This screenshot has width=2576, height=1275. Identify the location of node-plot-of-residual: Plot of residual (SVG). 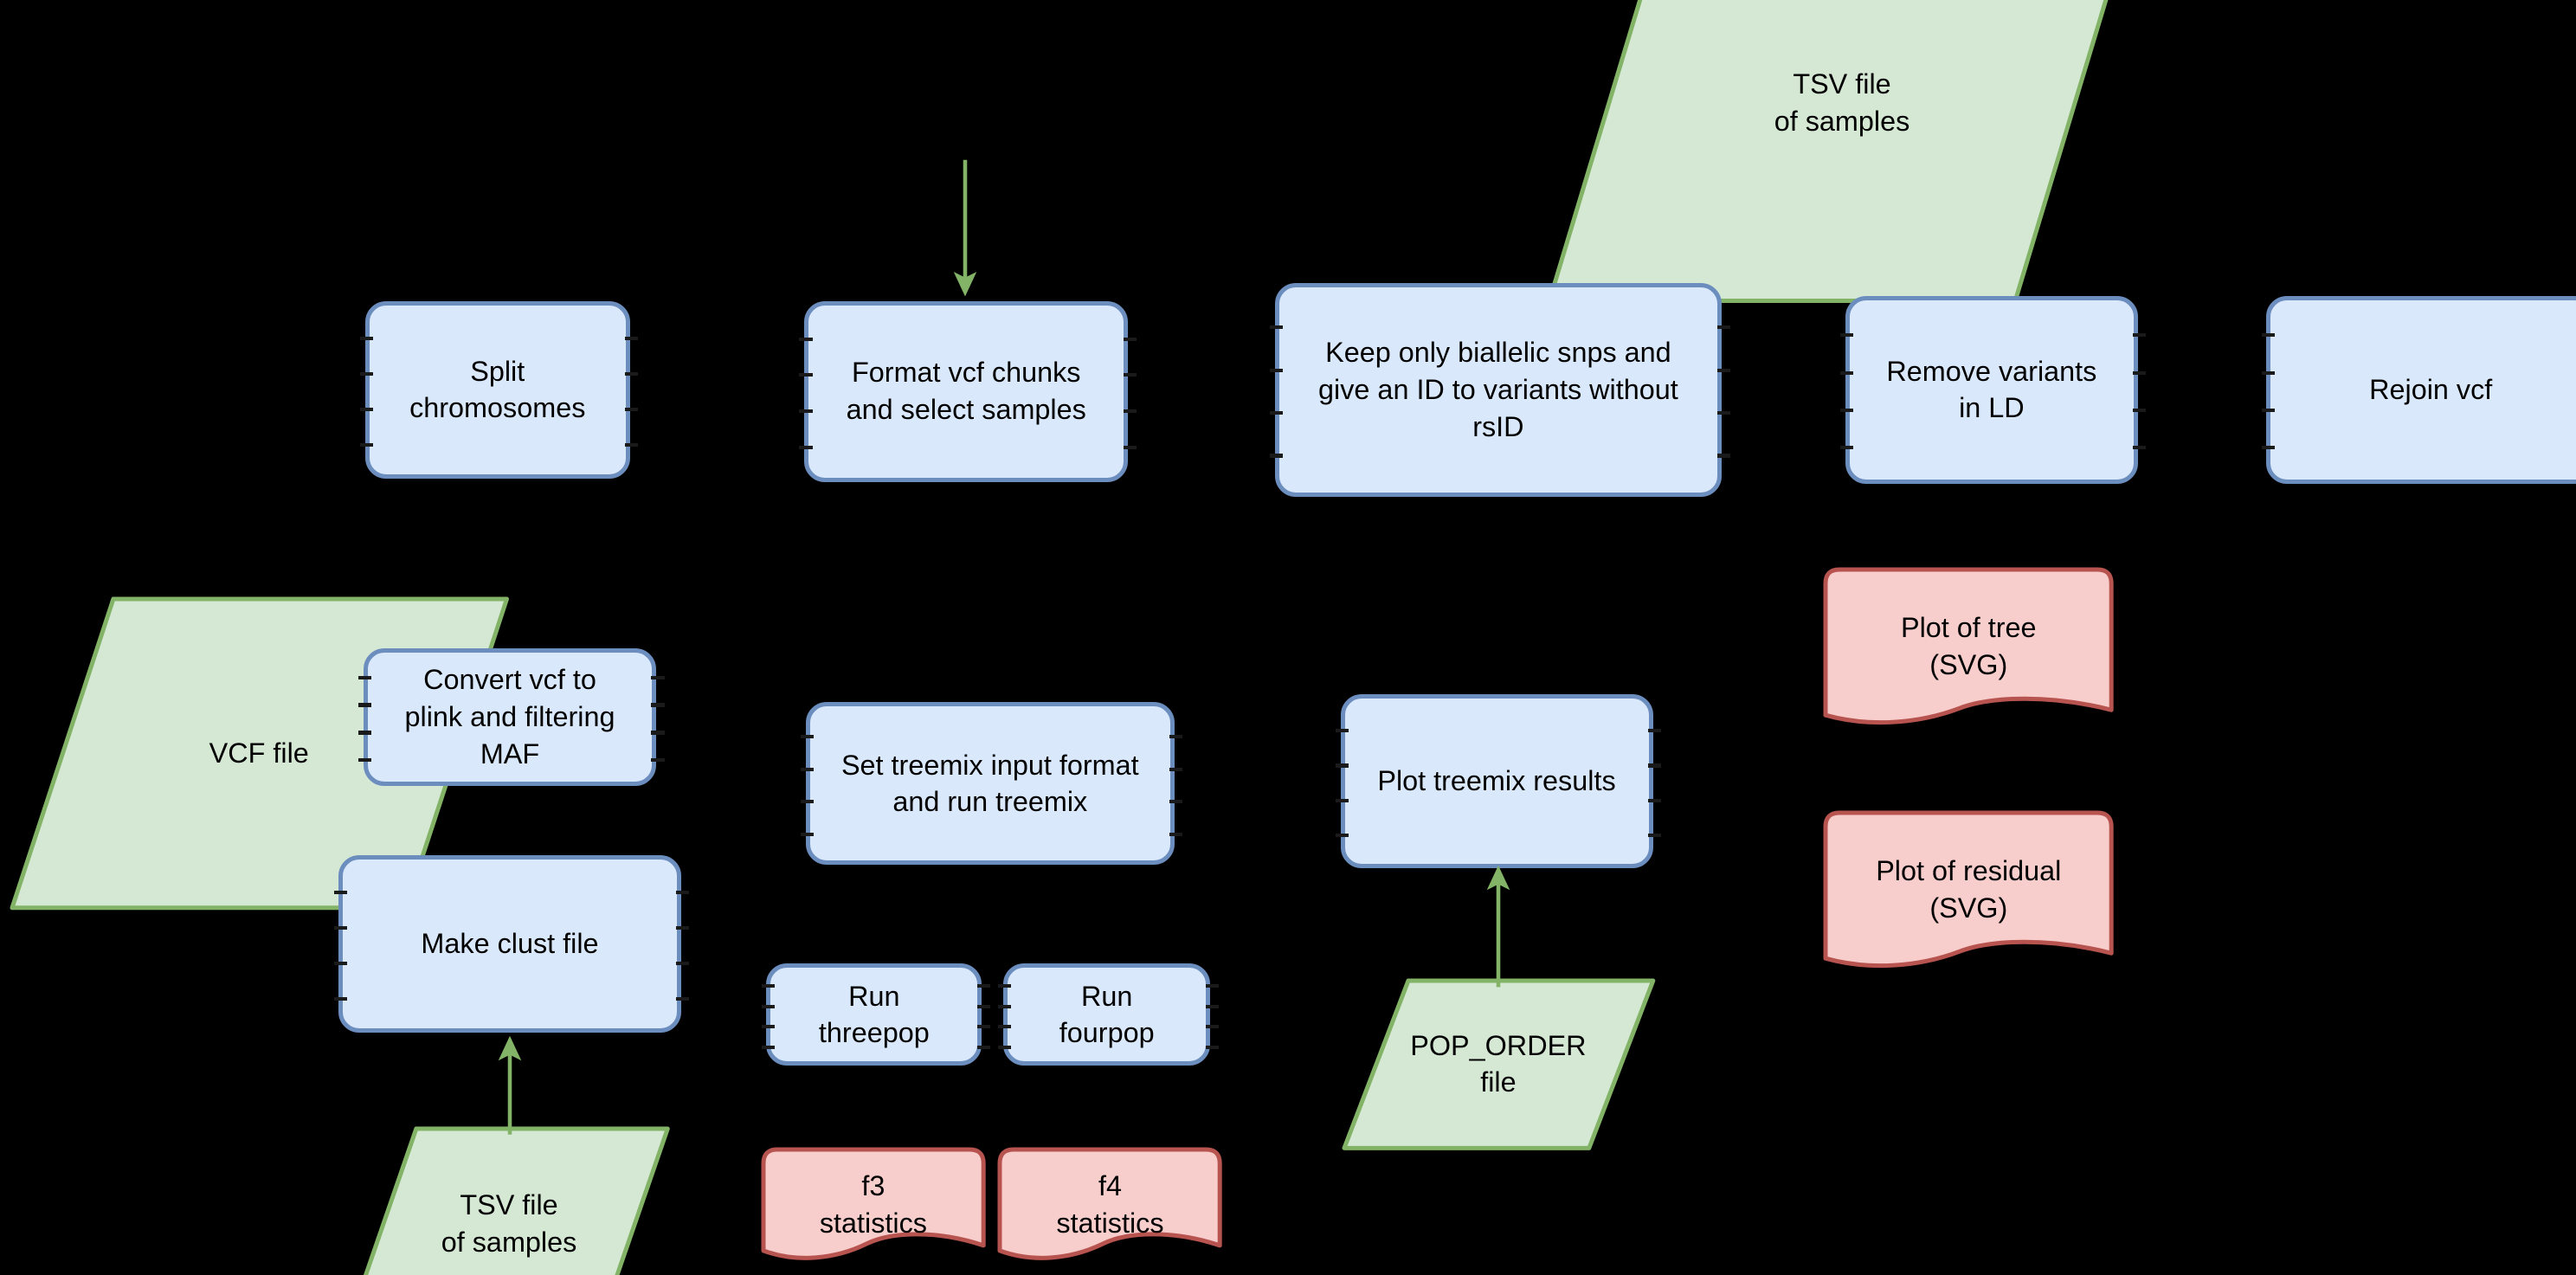
(1968, 889).